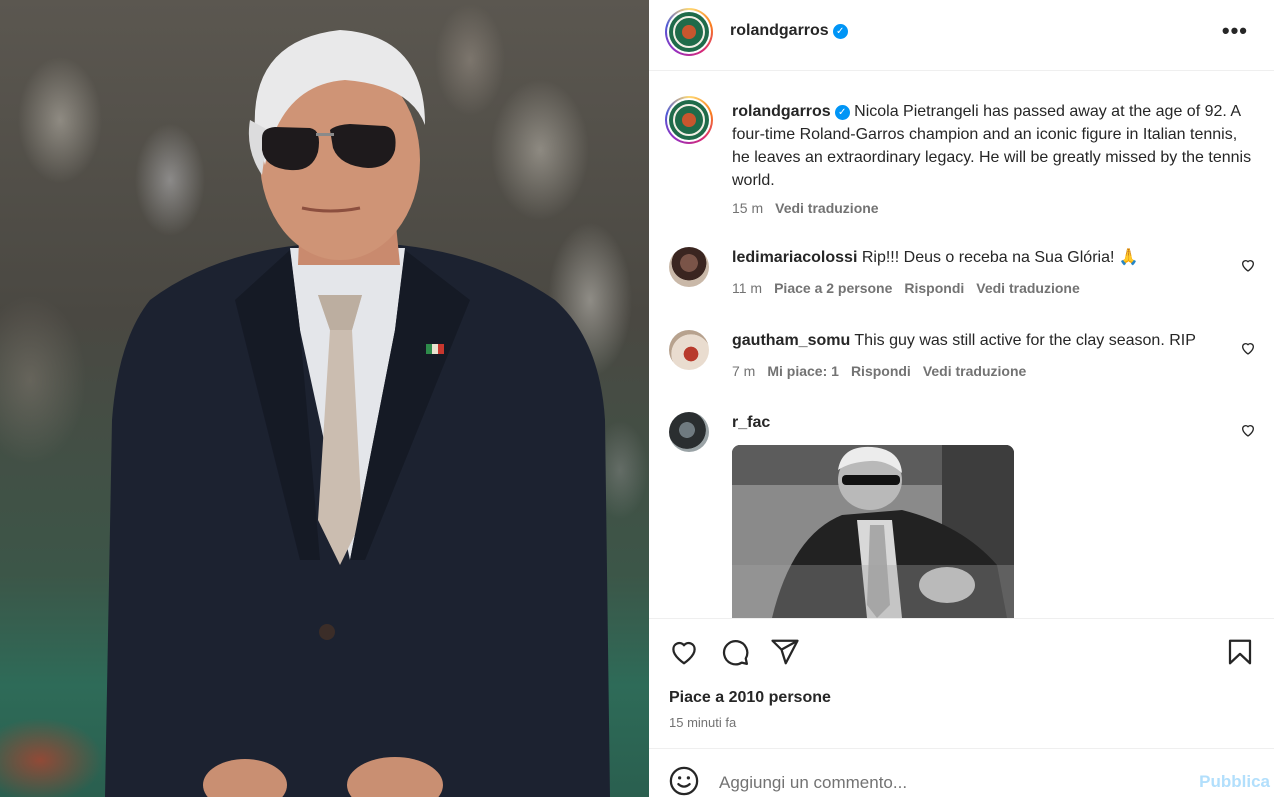 This screenshot has width=1274, height=797. What do you see at coordinates (781, 111) in the screenshot?
I see `caption-username: rolandgarros` at bounding box center [781, 111].